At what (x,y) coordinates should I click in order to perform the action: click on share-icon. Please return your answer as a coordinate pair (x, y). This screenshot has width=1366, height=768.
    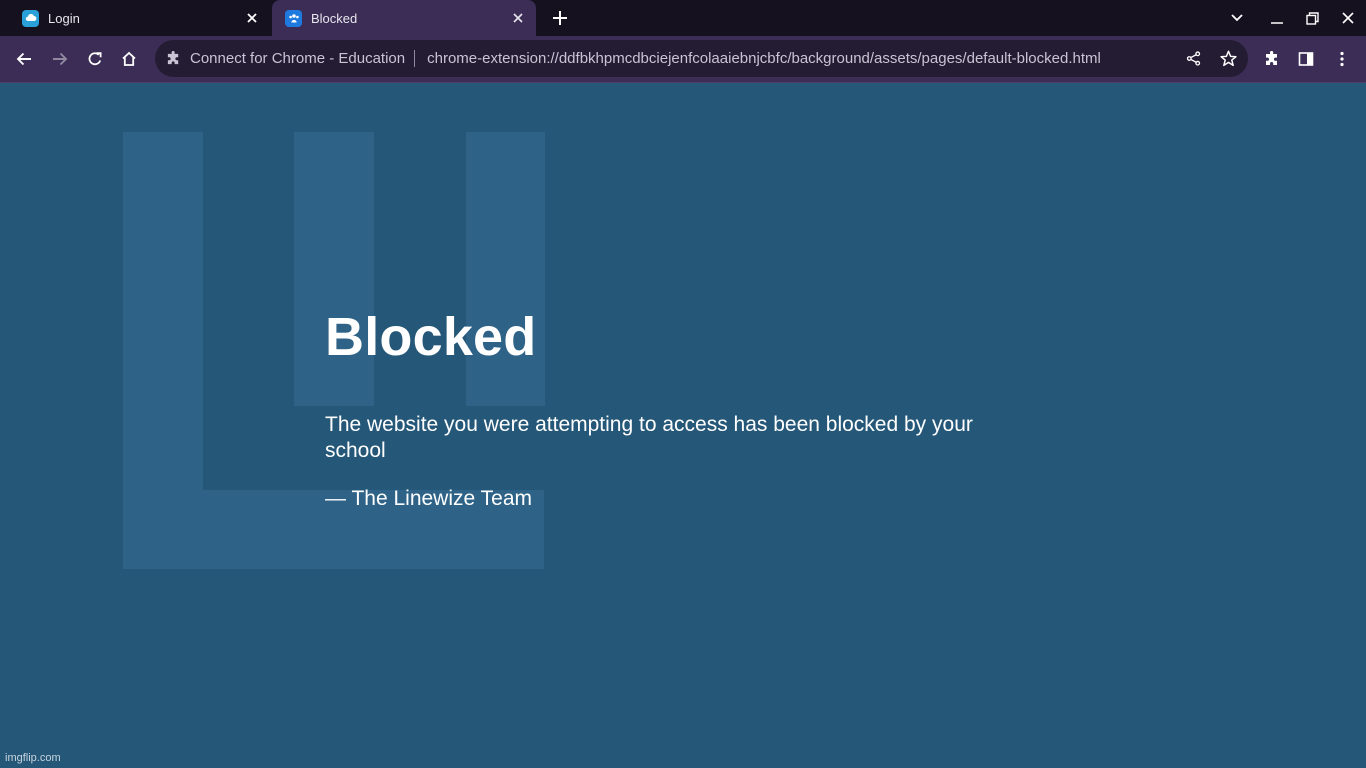
    Looking at the image, I should click on (1193, 58).